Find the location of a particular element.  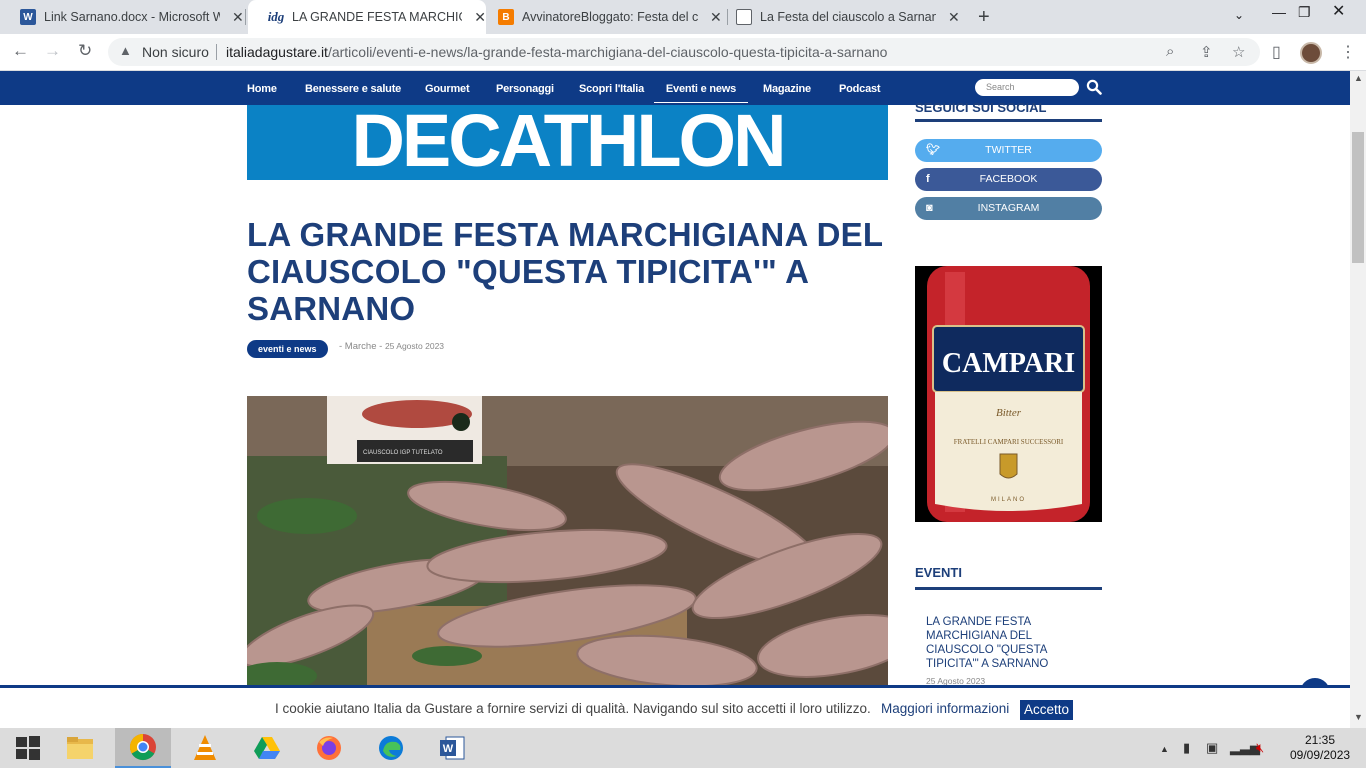

tab-search-icon: ⌄ is located at coordinates (1239, 15).